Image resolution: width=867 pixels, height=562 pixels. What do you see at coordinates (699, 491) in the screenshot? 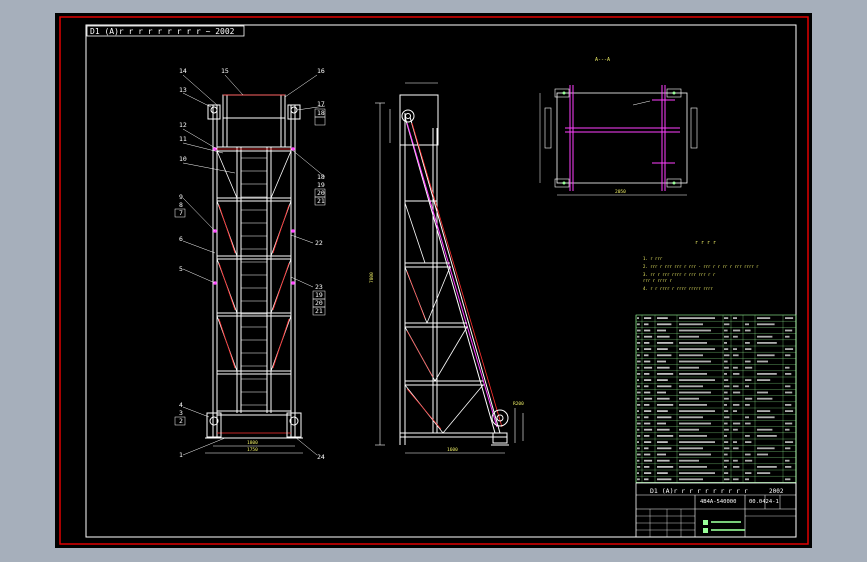
I see `title-block-project-name: D1 (A)r r r r r r r r r r` at bounding box center [699, 491].